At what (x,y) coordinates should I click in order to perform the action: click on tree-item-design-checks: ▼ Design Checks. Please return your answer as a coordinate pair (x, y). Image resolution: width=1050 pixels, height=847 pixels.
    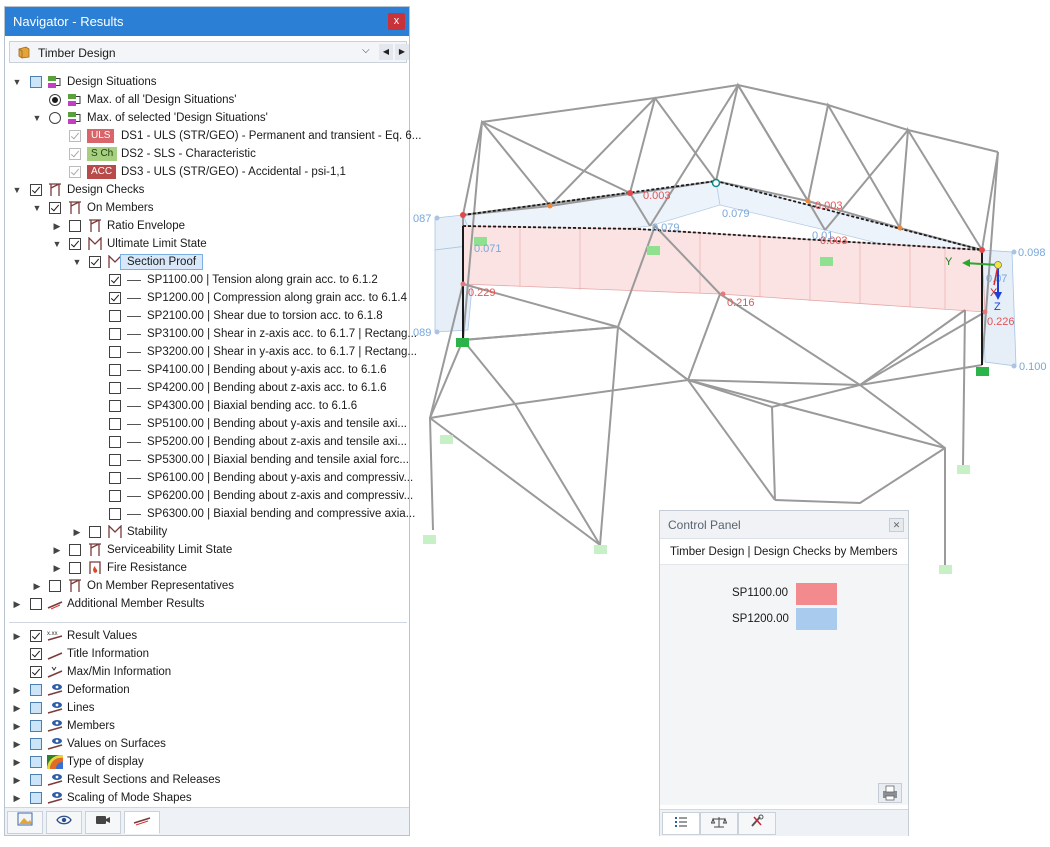
    Looking at the image, I should click on (207, 190).